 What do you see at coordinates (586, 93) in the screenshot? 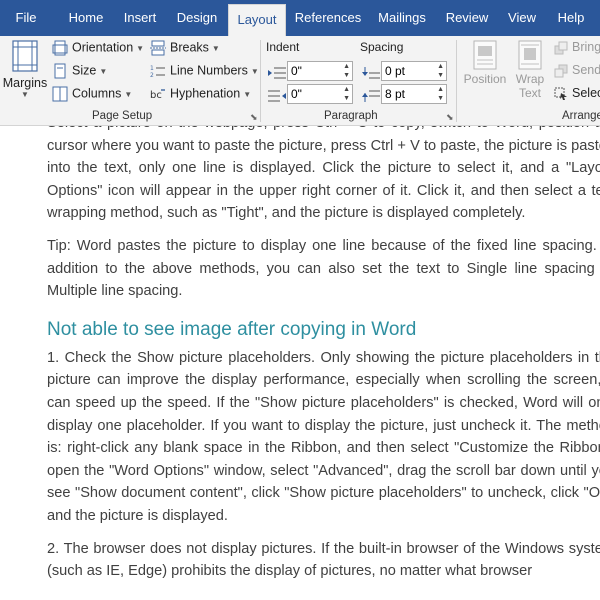
I see `select-label: Selec` at bounding box center [586, 93].